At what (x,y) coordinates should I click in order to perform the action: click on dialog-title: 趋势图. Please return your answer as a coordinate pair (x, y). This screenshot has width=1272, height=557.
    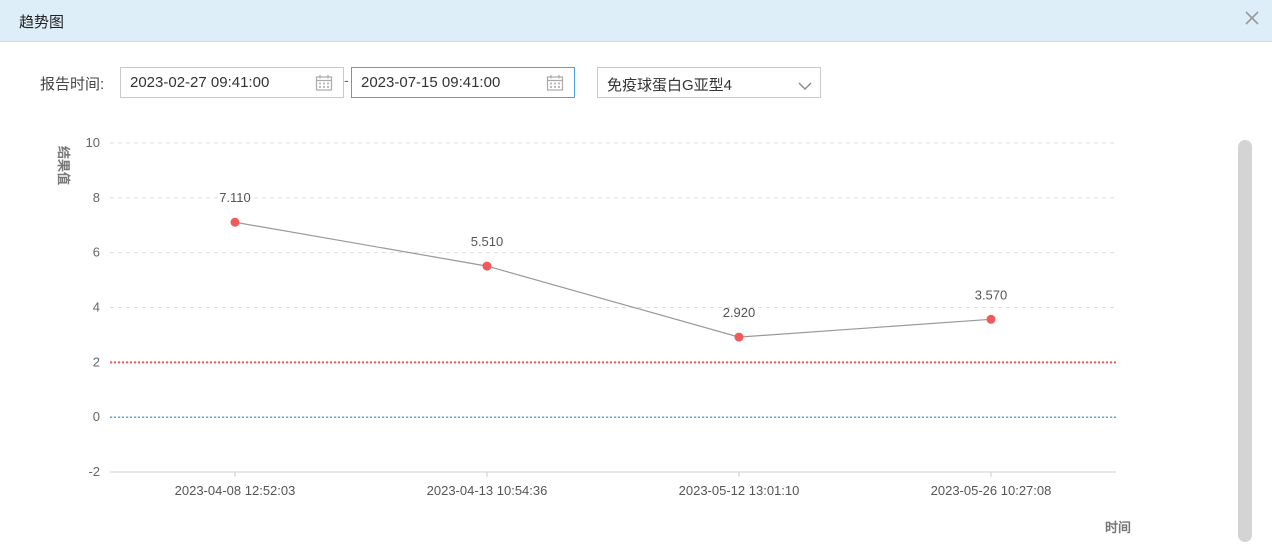
    Looking at the image, I should click on (42, 22).